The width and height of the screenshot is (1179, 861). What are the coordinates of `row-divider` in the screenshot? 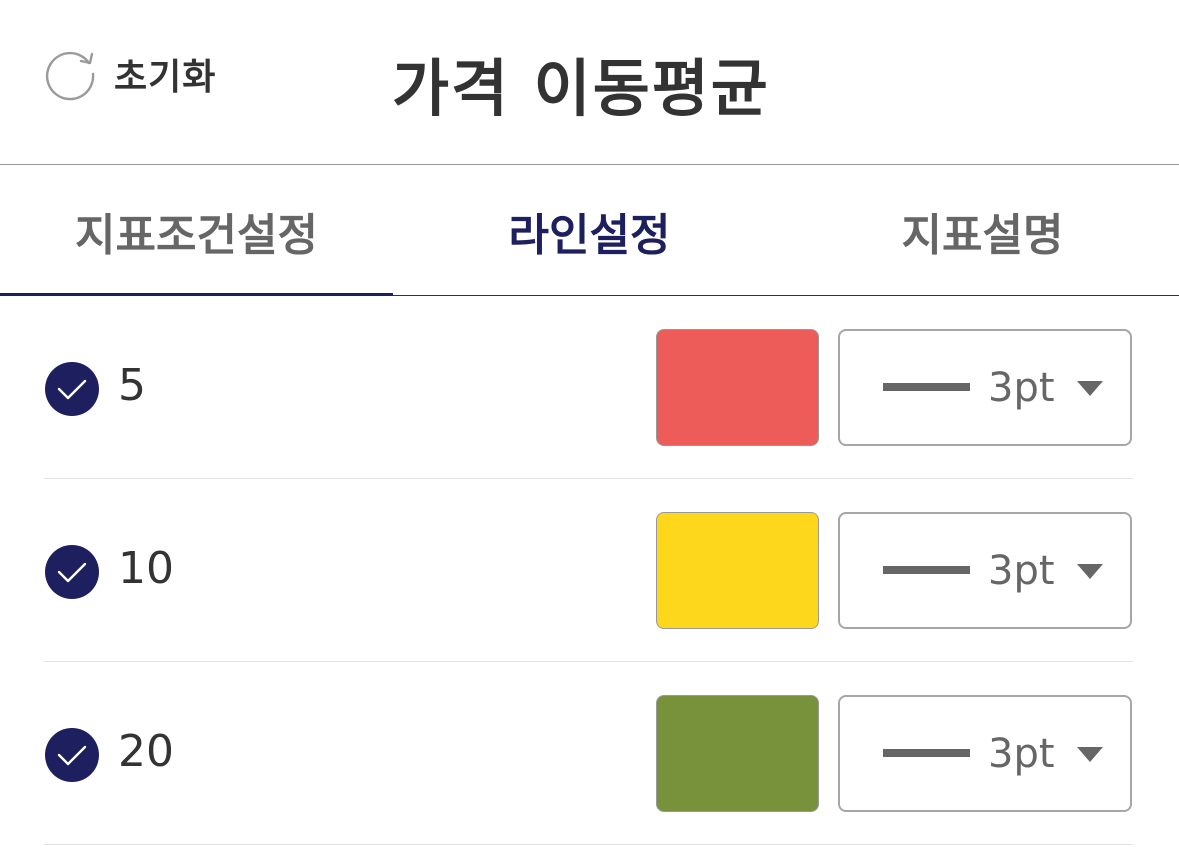 It's located at (588, 844).